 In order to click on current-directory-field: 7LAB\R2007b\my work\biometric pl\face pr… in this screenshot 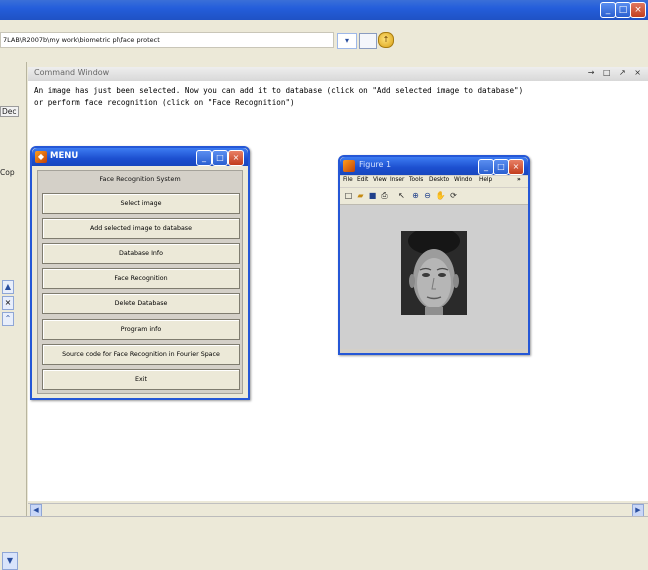, I will do `click(167, 40)`.